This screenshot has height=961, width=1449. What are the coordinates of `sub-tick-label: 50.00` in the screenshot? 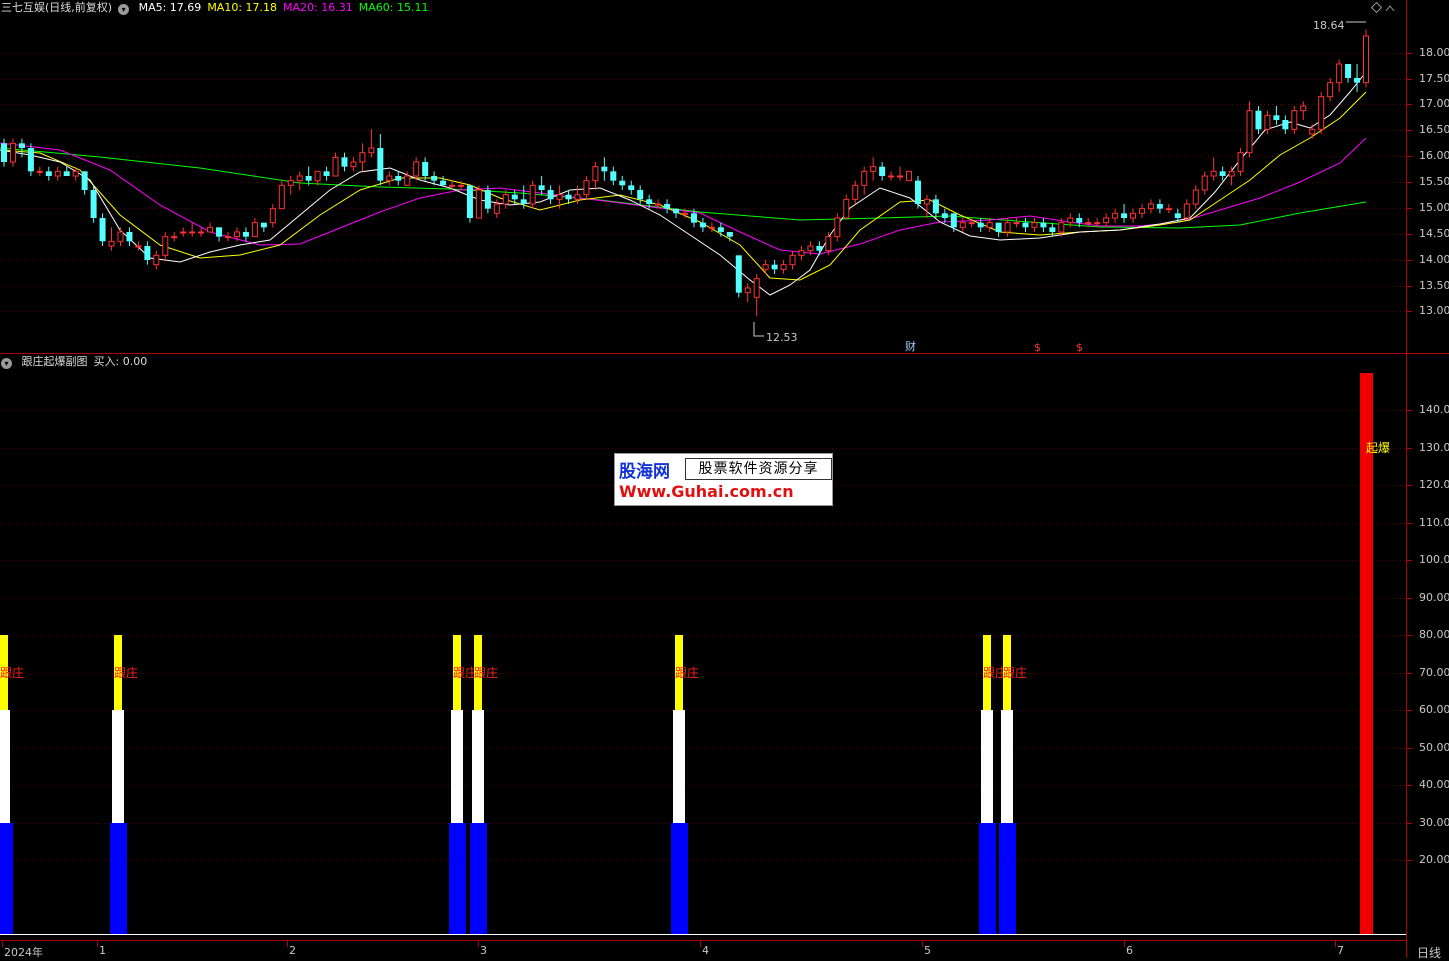 It's located at (1434, 747).